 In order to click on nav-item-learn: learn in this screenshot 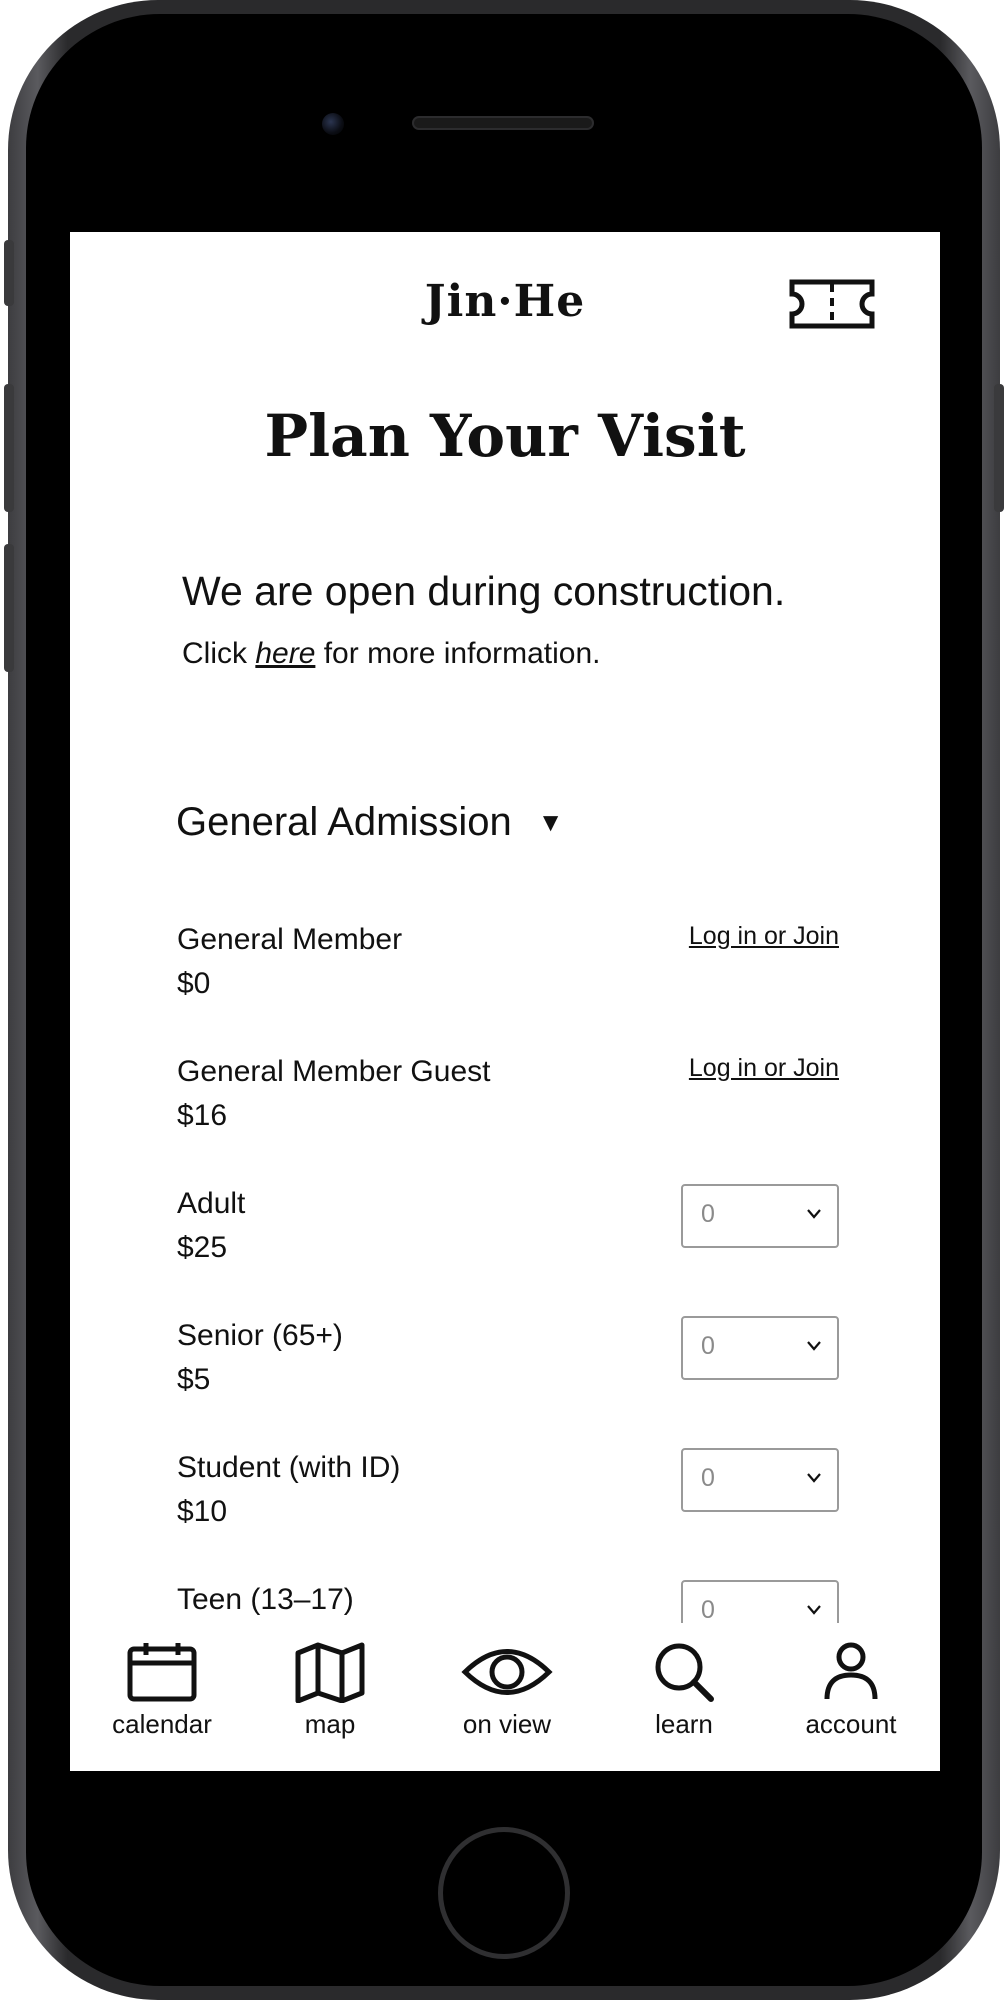, I will do `click(684, 1681)`.